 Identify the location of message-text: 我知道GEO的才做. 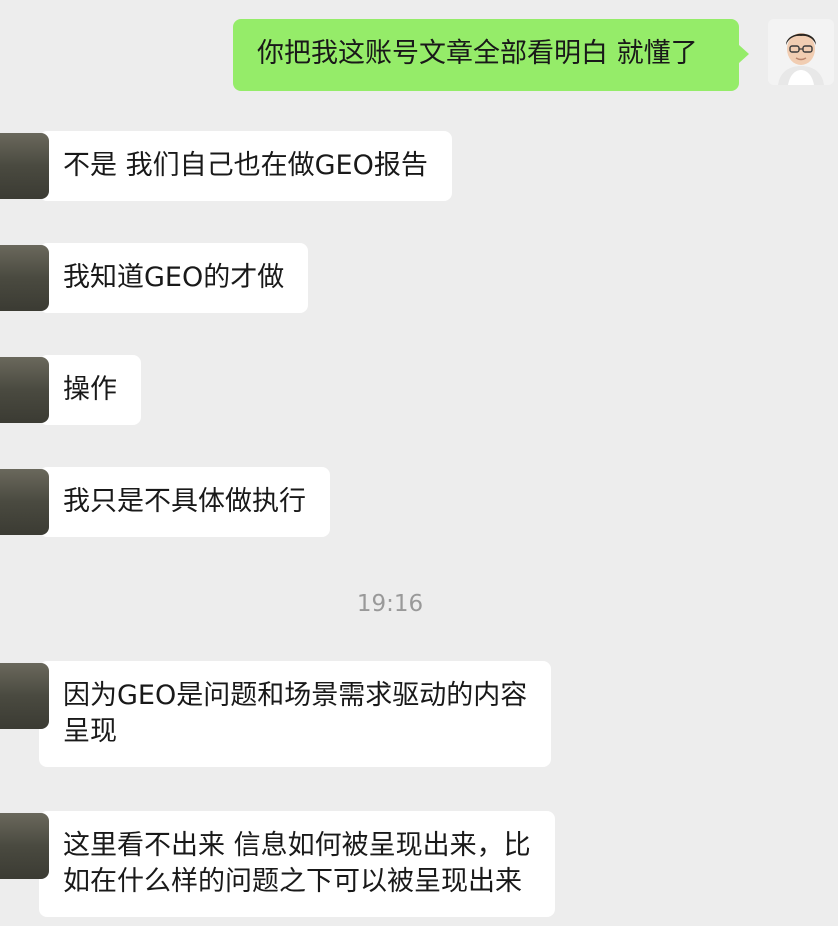
(174, 277).